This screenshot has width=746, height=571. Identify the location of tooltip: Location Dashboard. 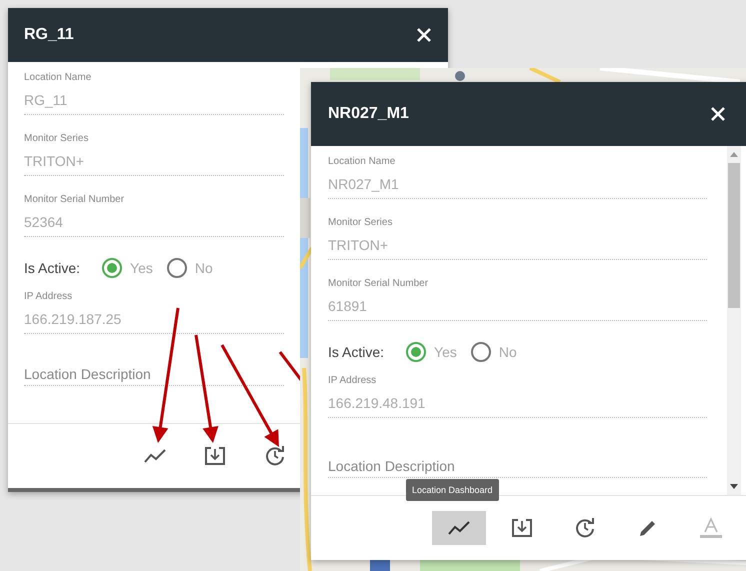
(452, 490).